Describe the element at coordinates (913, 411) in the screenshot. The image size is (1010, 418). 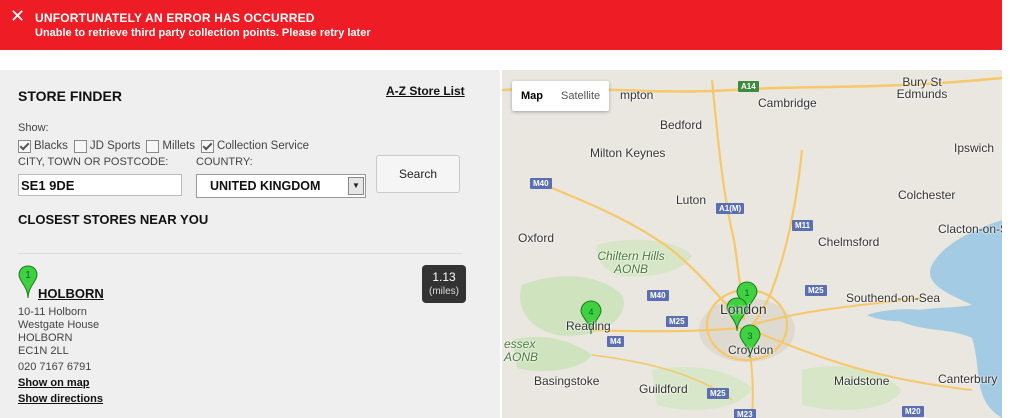
I see `road-label: M20` at that location.